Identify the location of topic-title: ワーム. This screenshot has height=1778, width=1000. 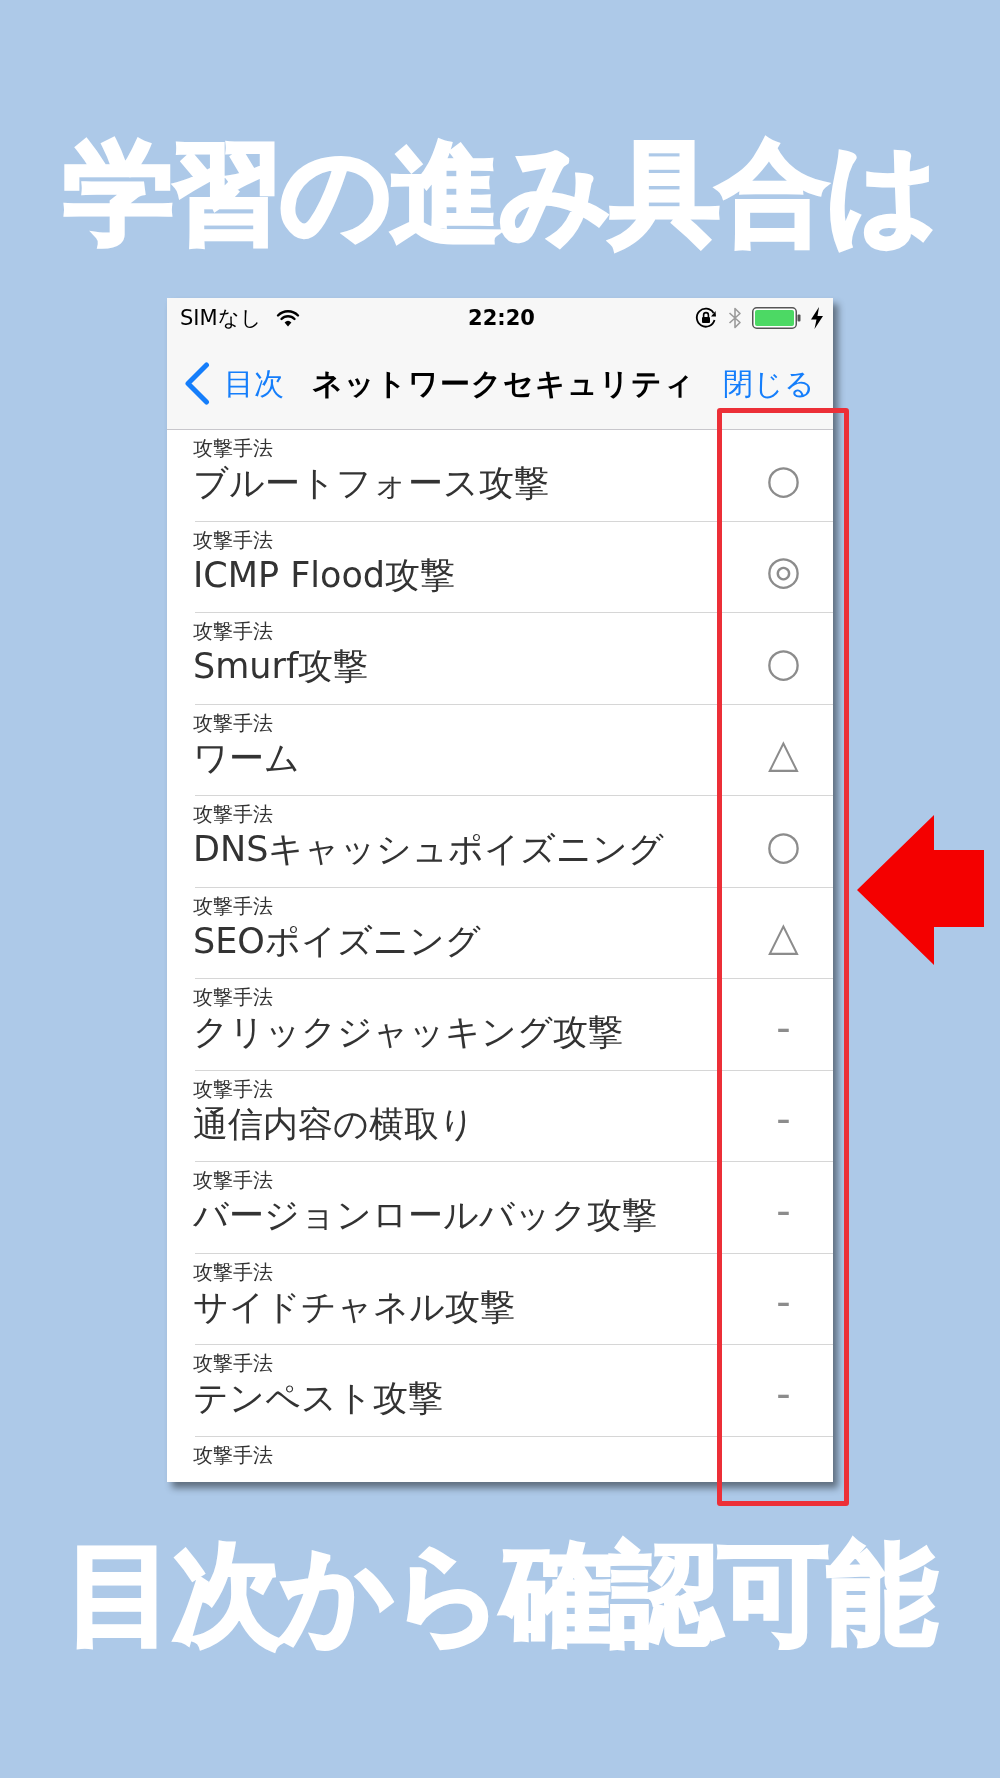
(246, 757).